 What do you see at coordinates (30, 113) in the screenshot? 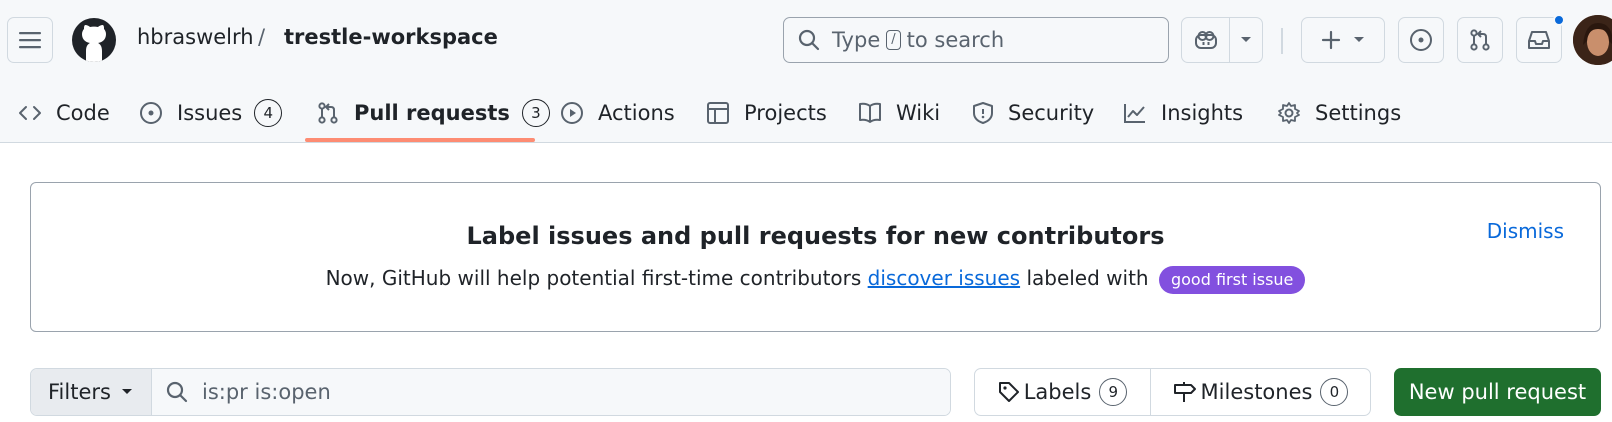
I see `code-icon` at bounding box center [30, 113].